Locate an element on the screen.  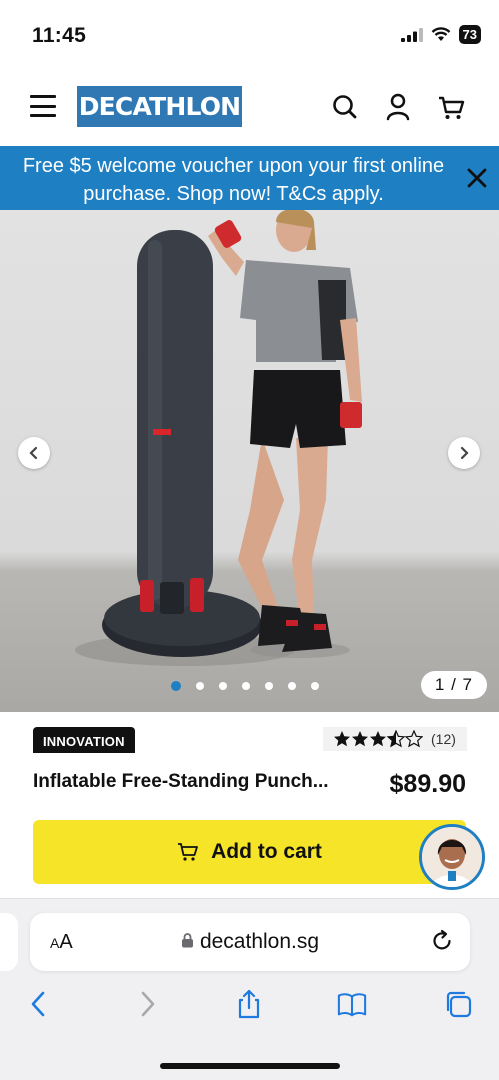
chevron-right-icon is located at coordinates (464, 453).